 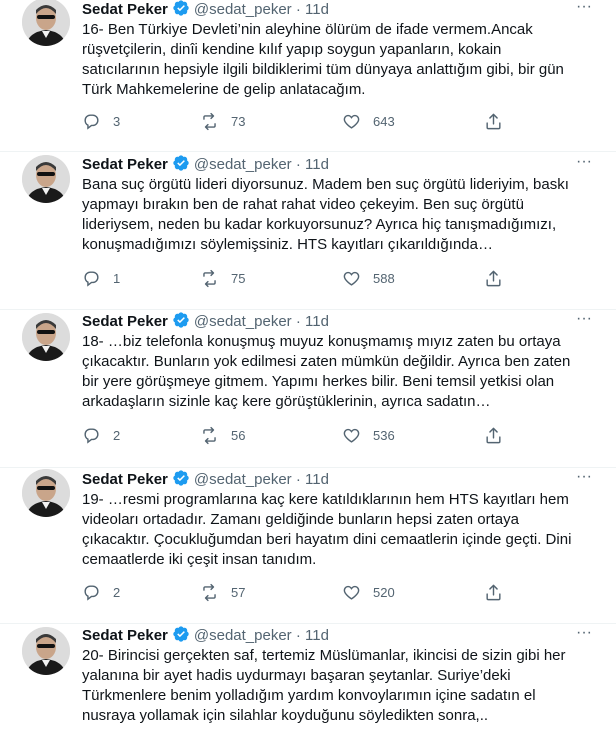 I want to click on like-button: 588, so click(x=368, y=278).